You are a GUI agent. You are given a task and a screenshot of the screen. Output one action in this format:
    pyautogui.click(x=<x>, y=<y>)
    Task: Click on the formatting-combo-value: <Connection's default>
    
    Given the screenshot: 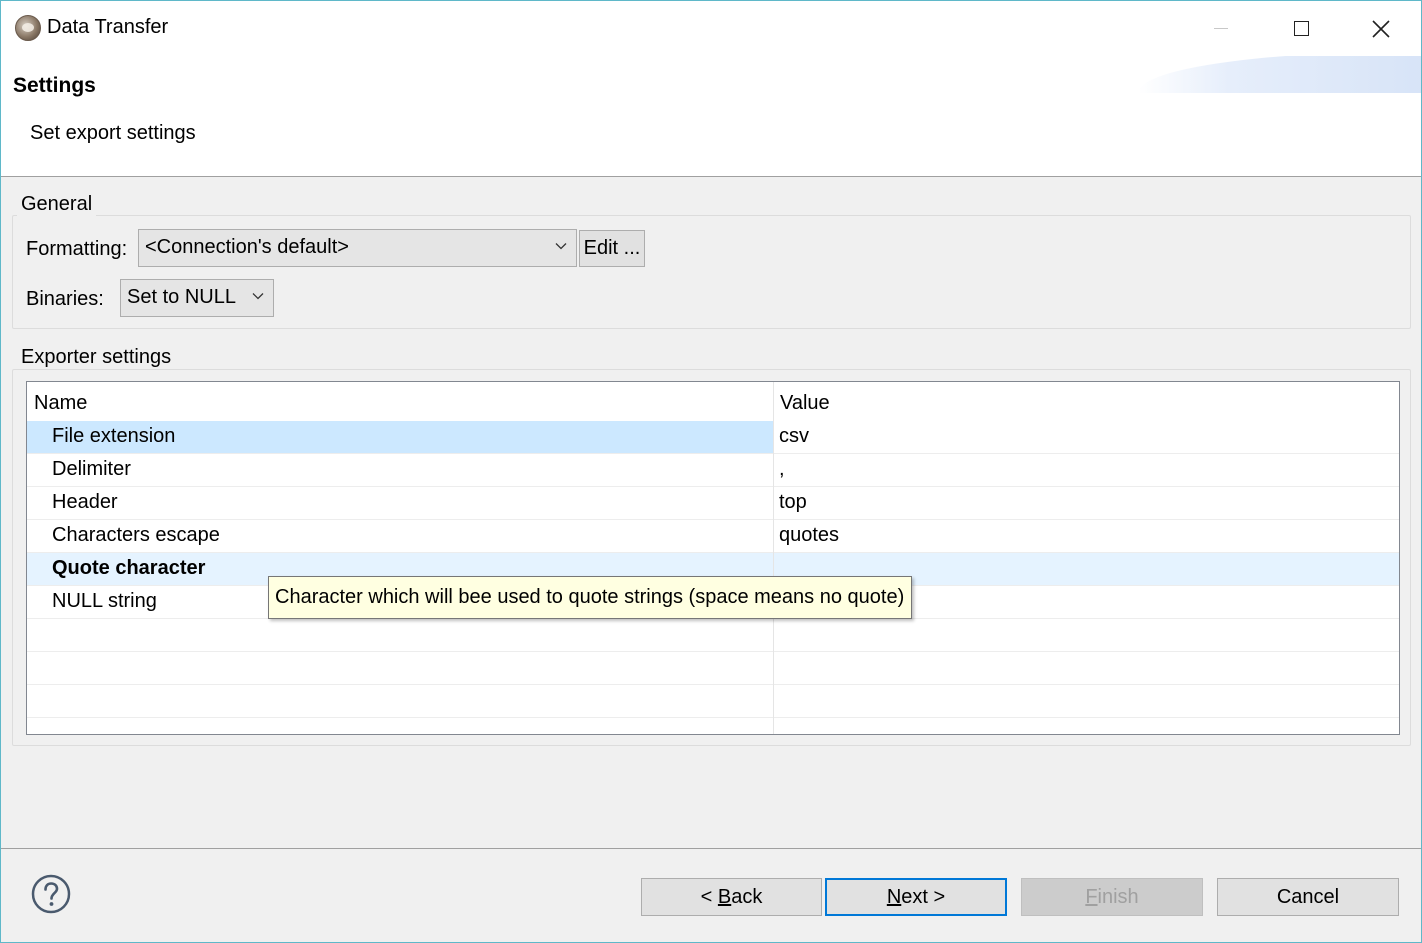 What is the action you would take?
    pyautogui.click(x=247, y=247)
    